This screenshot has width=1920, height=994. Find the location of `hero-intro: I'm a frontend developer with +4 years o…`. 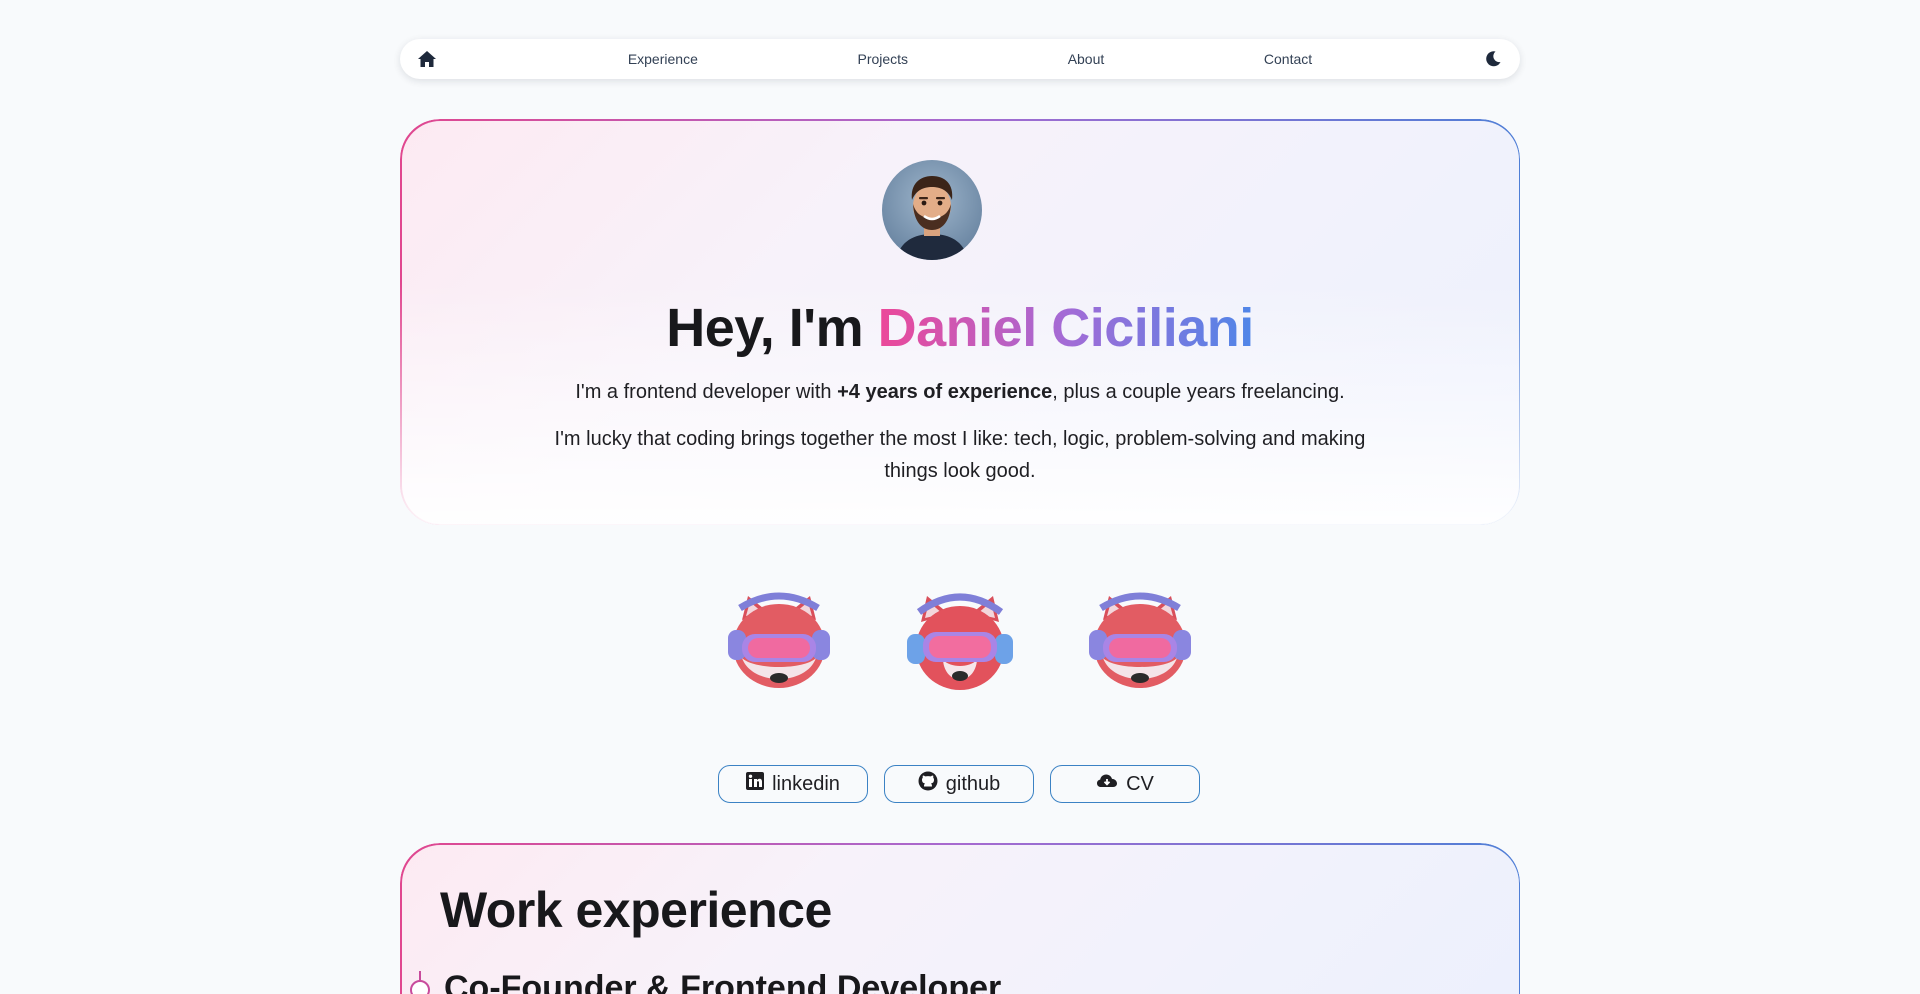

hero-intro: I'm a frontend developer with +4 years o… is located at coordinates (960, 392).